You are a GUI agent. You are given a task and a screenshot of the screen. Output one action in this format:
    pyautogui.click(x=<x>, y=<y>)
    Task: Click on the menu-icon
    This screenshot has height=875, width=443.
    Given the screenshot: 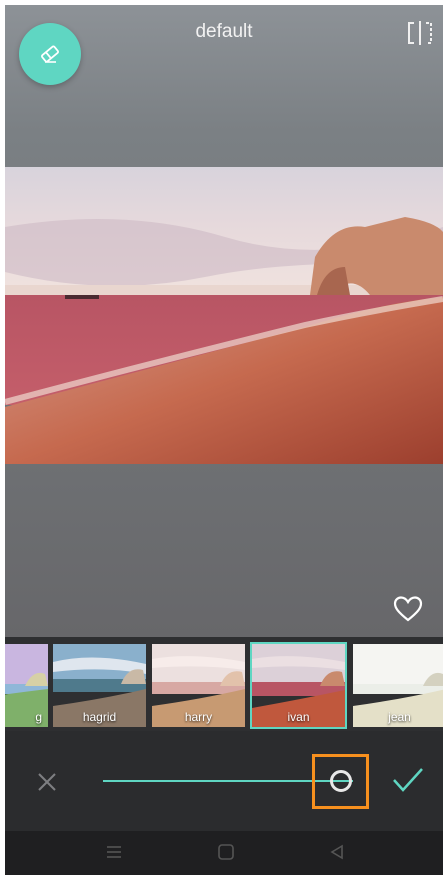 What is the action you would take?
    pyautogui.click(x=114, y=852)
    